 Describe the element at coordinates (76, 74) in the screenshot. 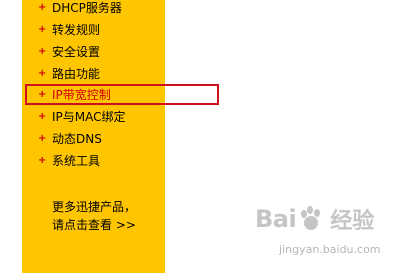

I see `menu-item-label: 路由功能` at that location.